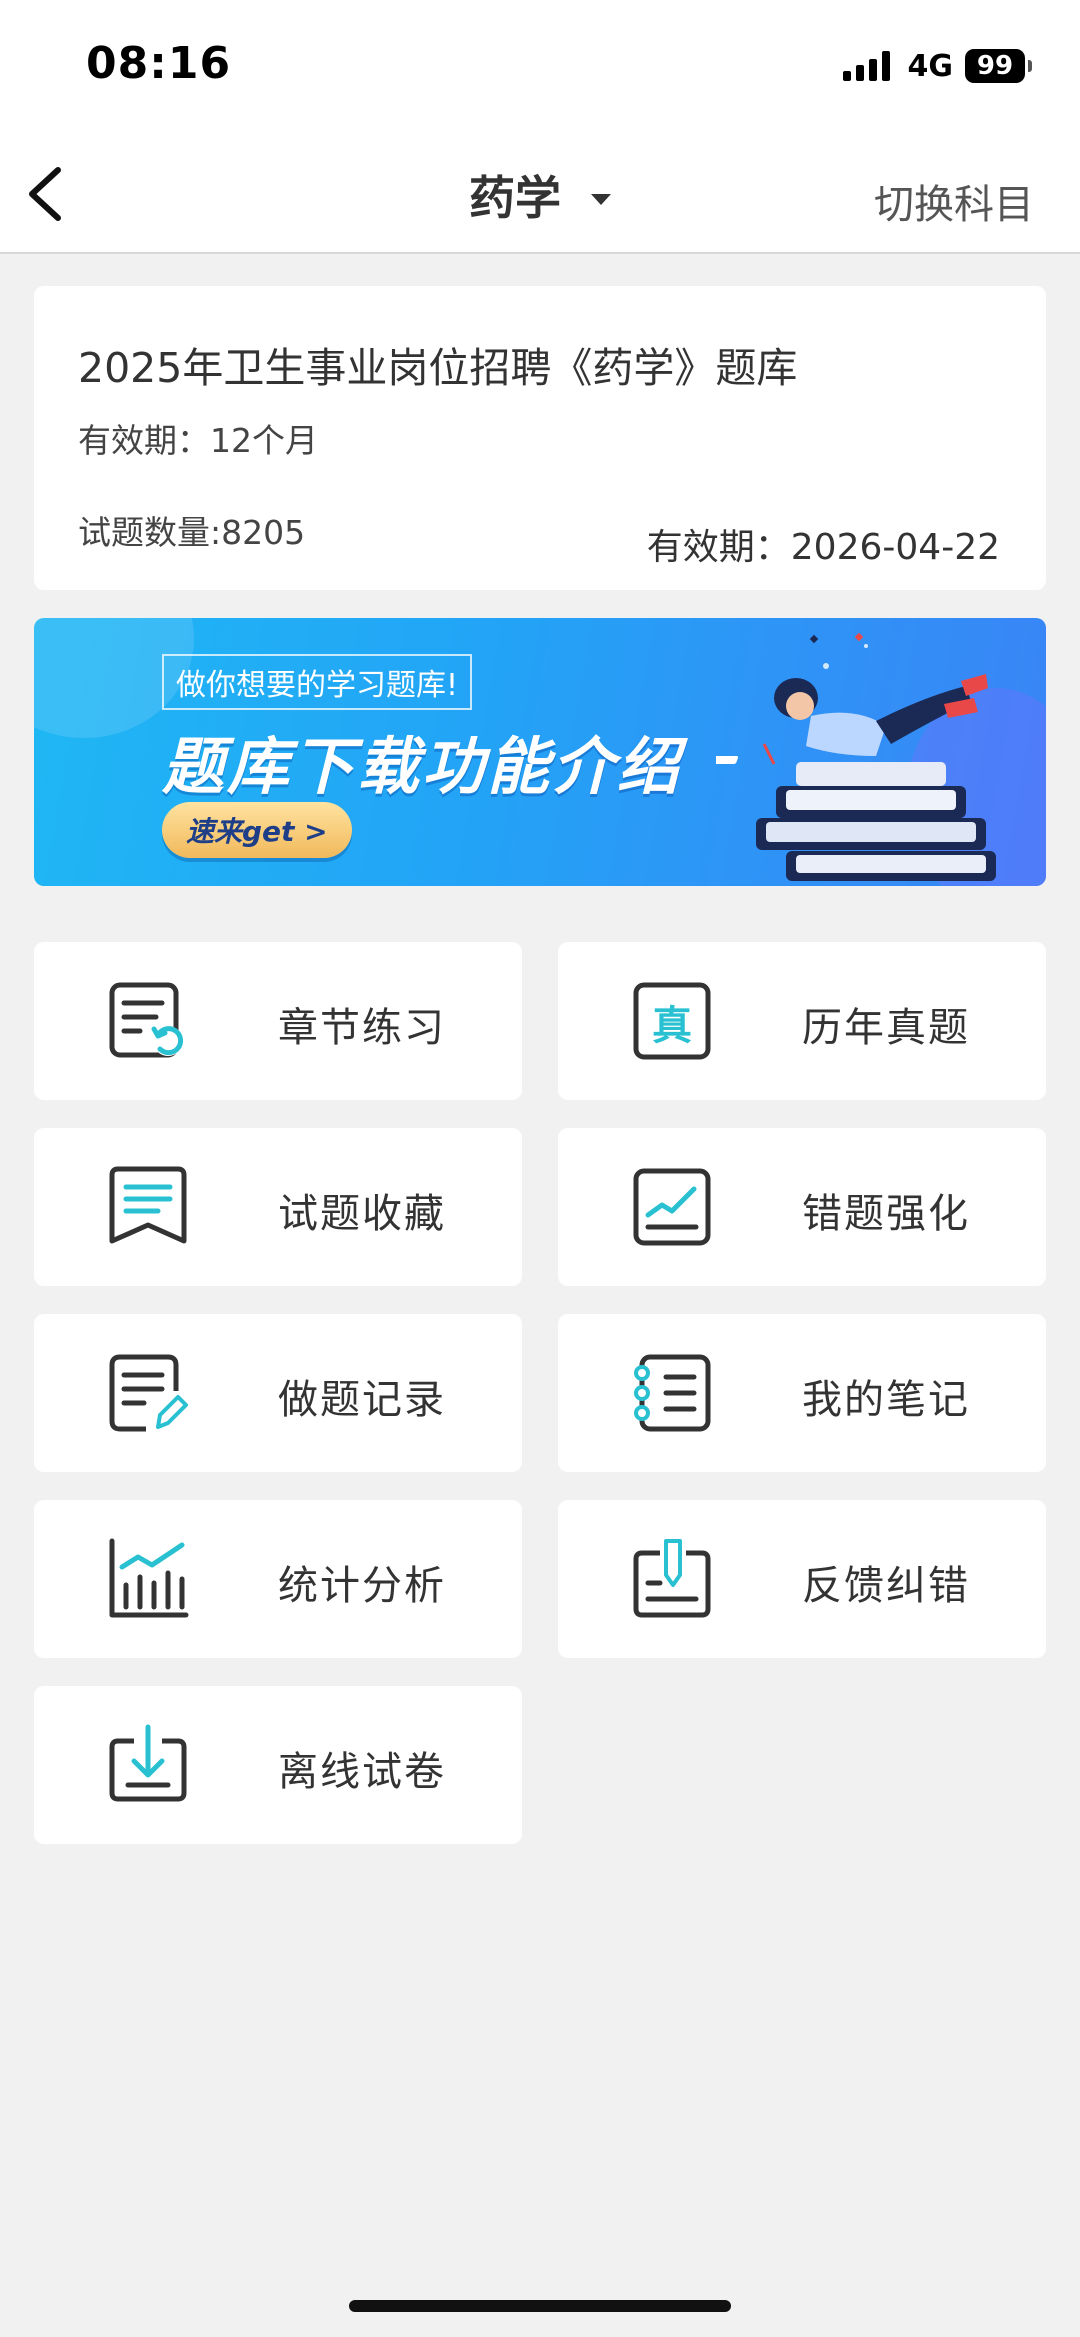 This screenshot has height=2337, width=1080. I want to click on battery-icon: 99, so click(998, 66).